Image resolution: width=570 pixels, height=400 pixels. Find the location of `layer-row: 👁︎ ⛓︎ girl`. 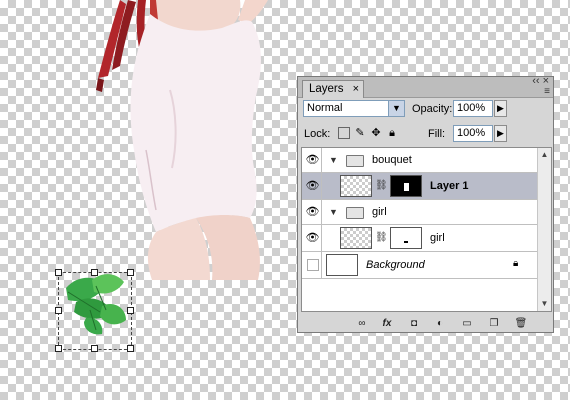

layer-row: 👁︎ ⛓︎ girl is located at coordinates (420, 238).